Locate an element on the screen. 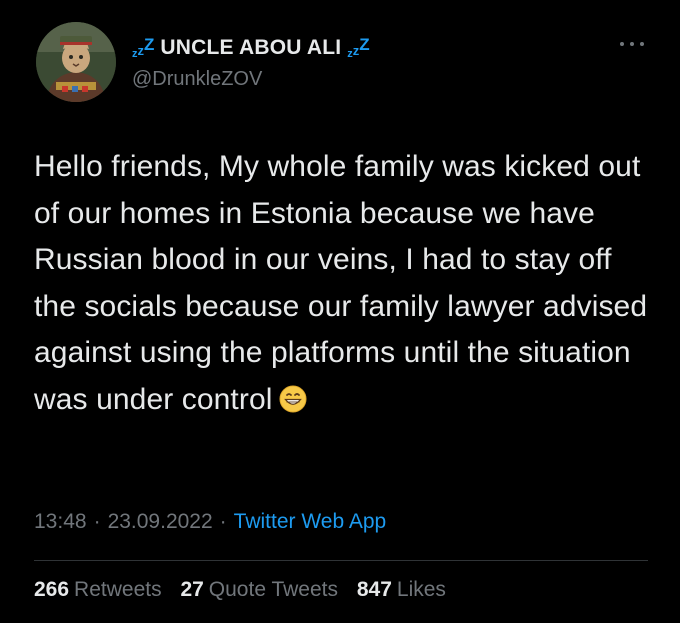 This screenshot has height=623, width=680. tweet-date: 23.09.2022 is located at coordinates (160, 521).